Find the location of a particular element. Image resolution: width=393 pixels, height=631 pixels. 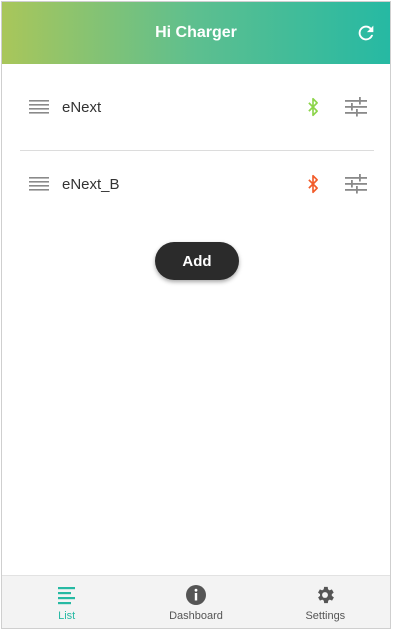

add-button: Add is located at coordinates (197, 261).